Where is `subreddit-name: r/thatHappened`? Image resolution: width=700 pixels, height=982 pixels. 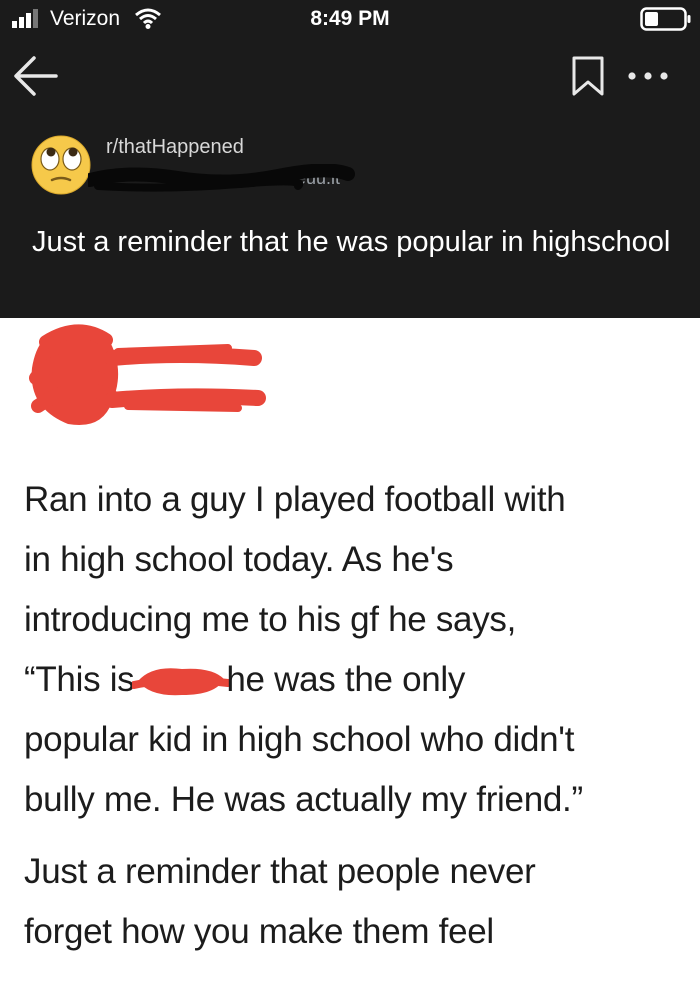 subreddit-name: r/thatHappened is located at coordinates (175, 147).